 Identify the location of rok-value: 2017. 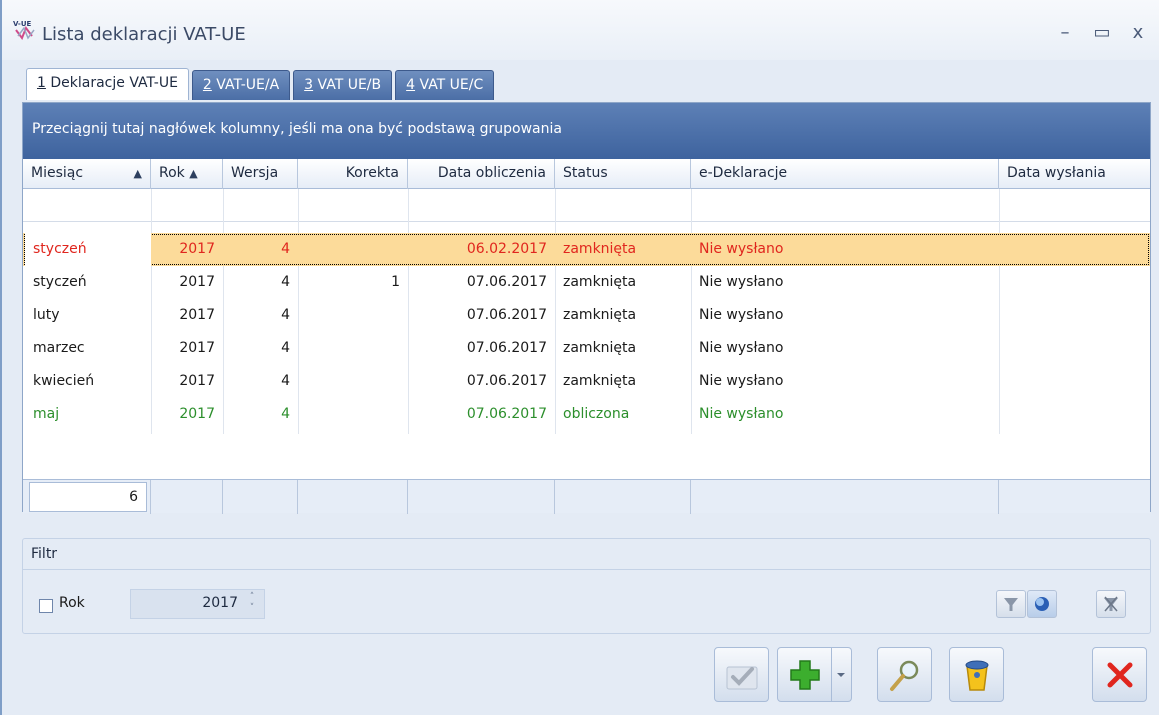
(220, 603).